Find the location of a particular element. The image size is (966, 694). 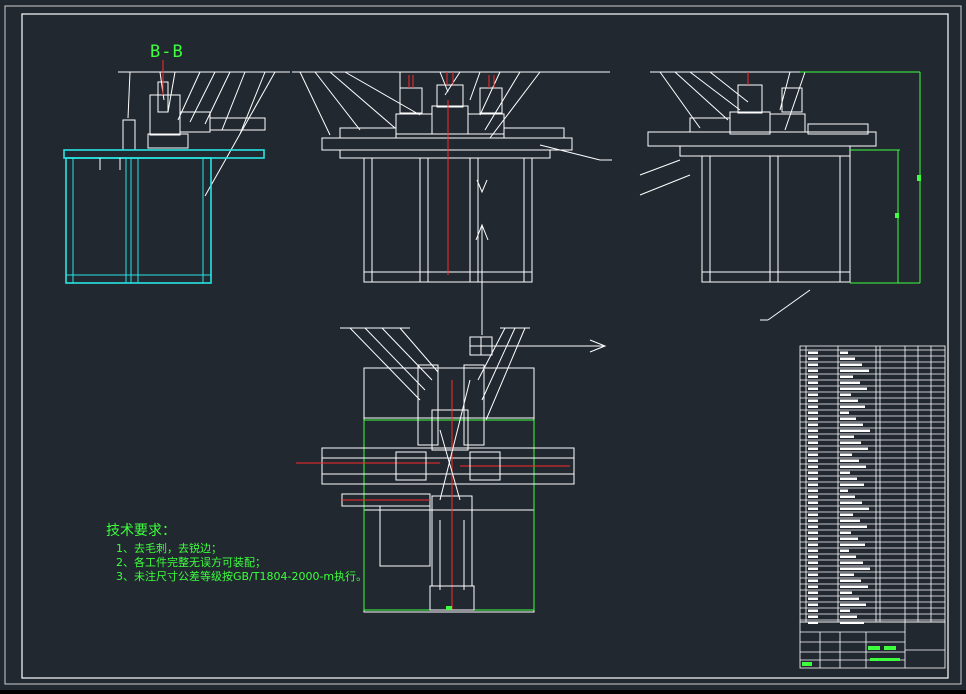

notes-item: 2、各工件完整无误方可装配； is located at coordinates (191, 562).